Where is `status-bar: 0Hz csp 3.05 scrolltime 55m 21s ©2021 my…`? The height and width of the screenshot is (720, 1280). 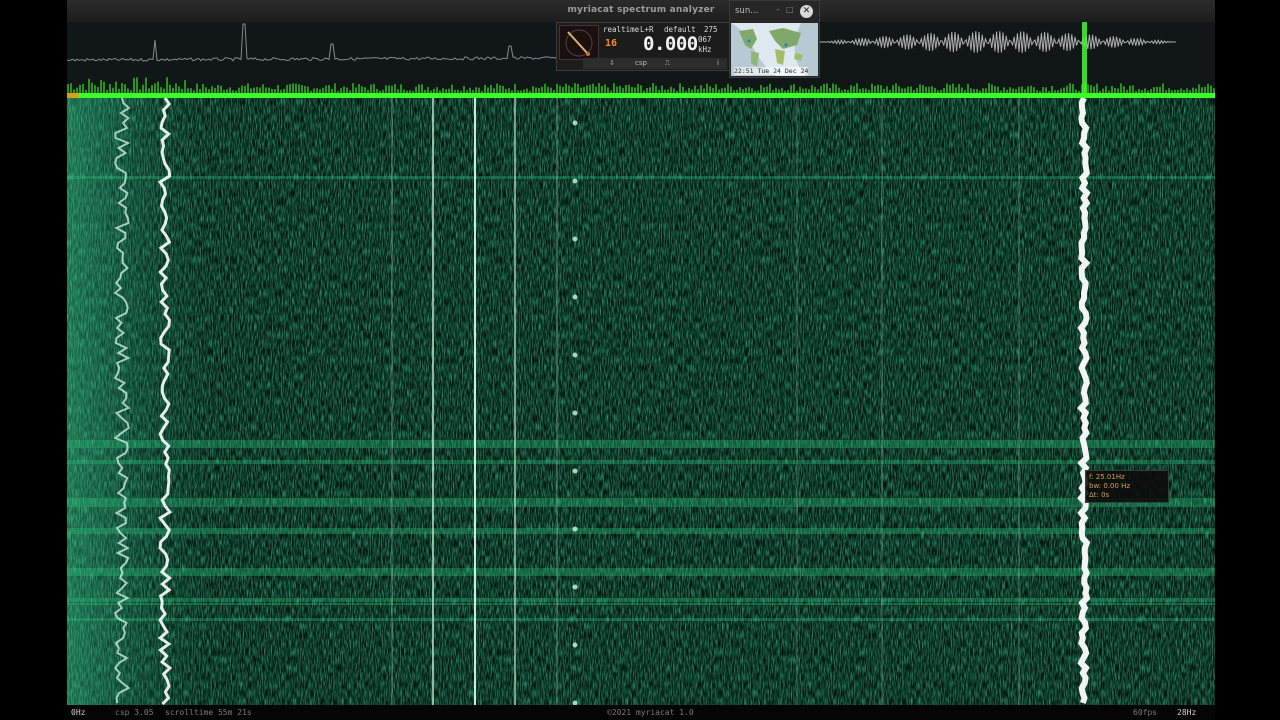
status-bar: 0Hz csp 3.05 scrolltime 55m 21s ©2021 my… is located at coordinates (641, 712).